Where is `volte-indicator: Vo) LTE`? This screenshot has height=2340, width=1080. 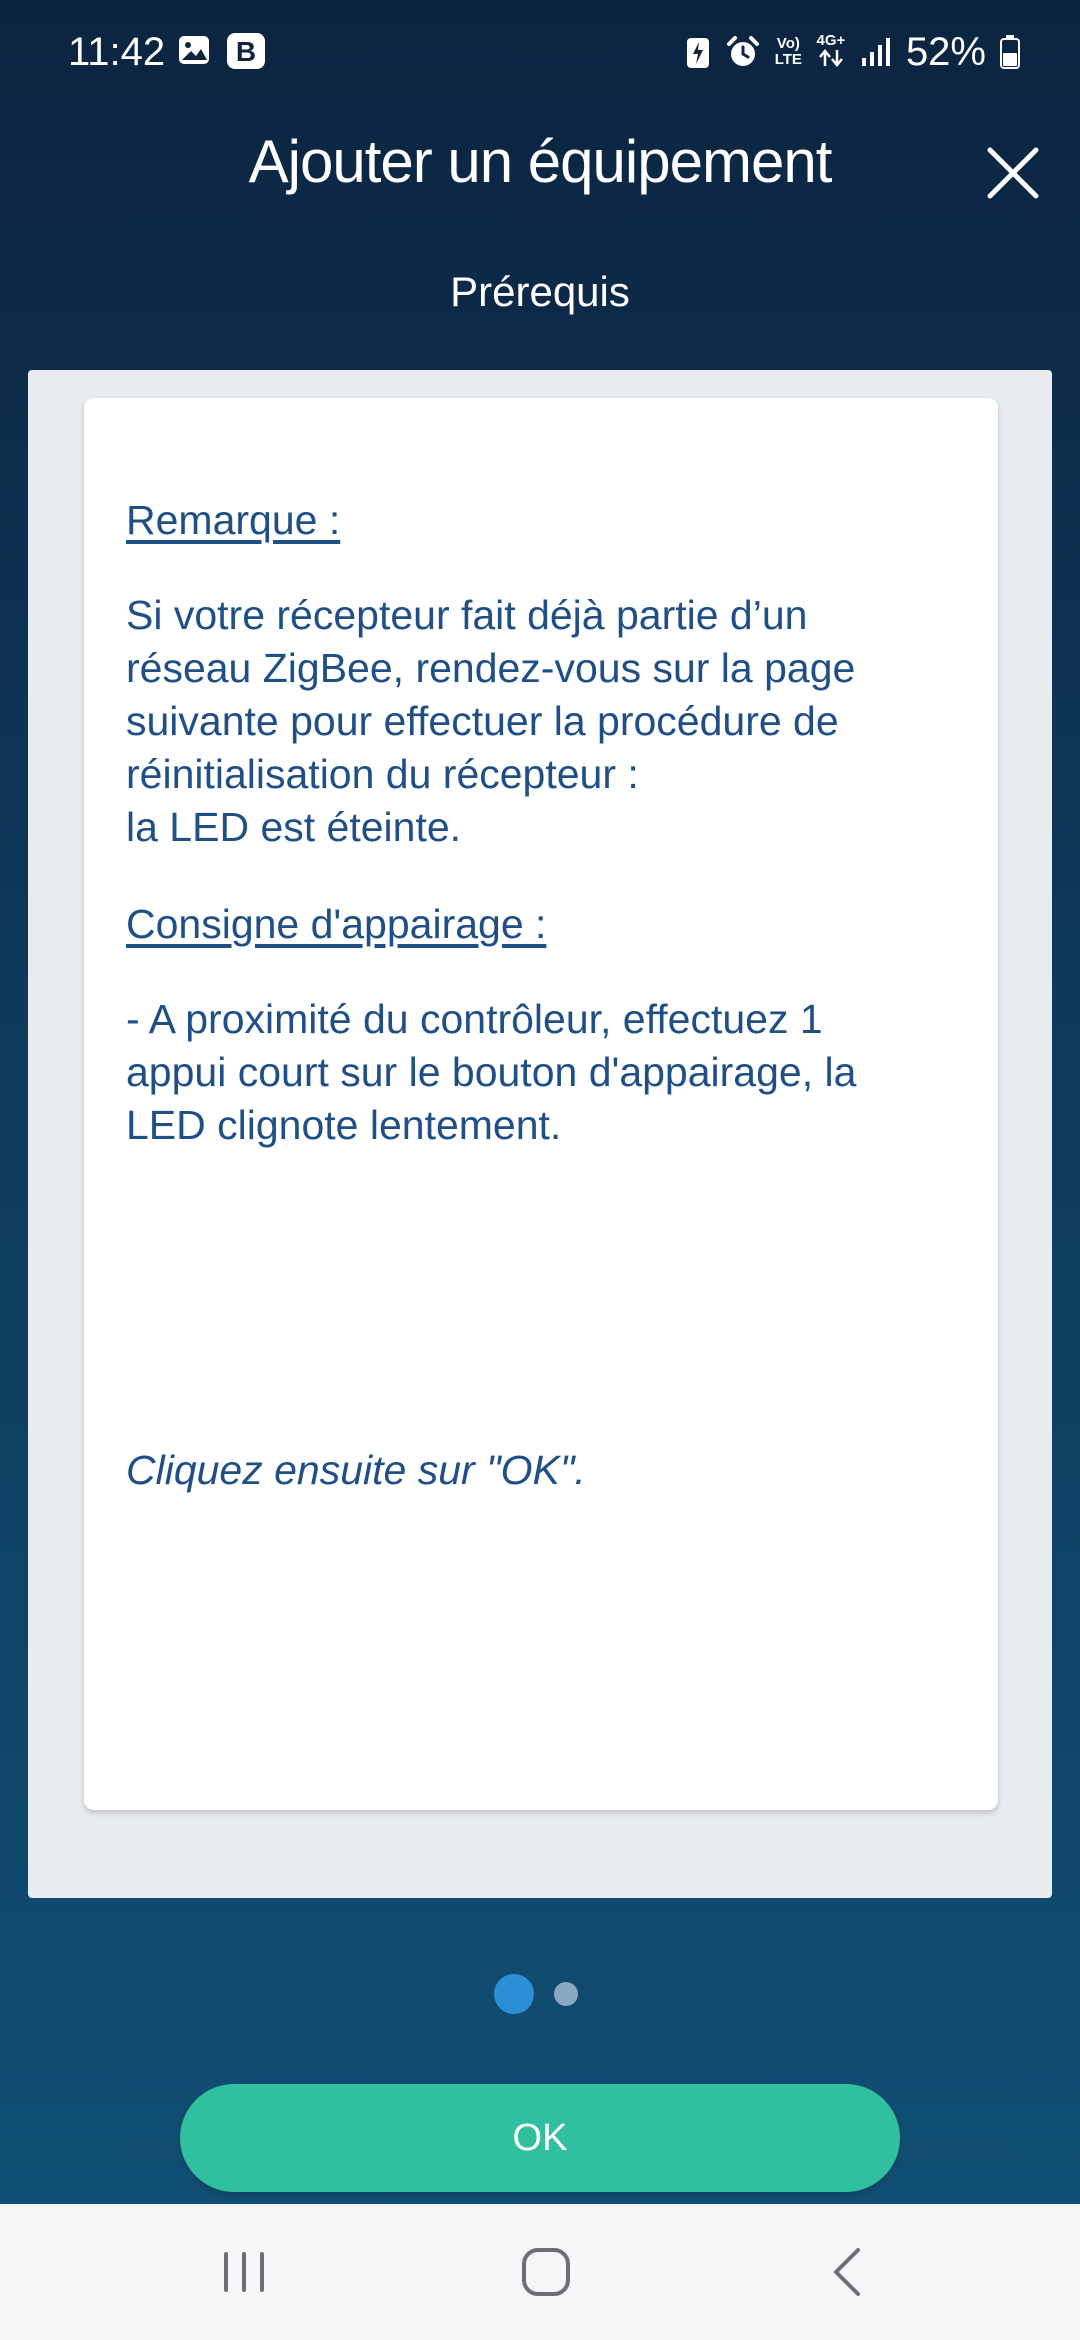 volte-indicator: Vo) LTE is located at coordinates (788, 52).